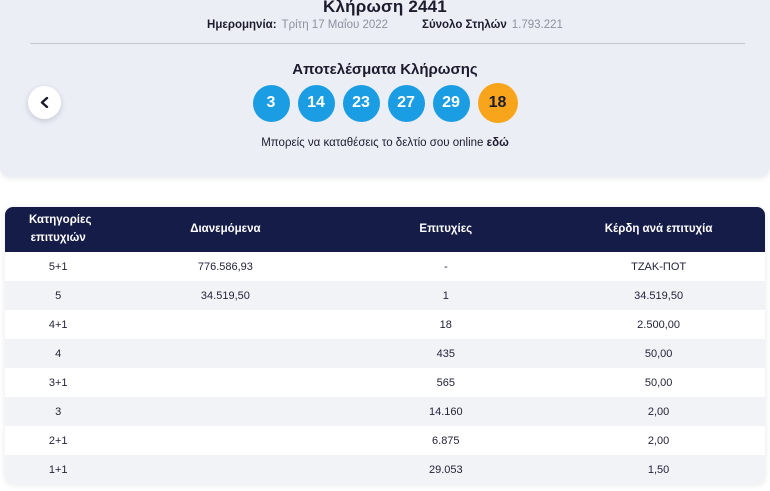 This screenshot has height=491, width=770. Describe the element at coordinates (385, 324) in the screenshot. I see `table-row: 4+1 18 2.500,00` at that location.